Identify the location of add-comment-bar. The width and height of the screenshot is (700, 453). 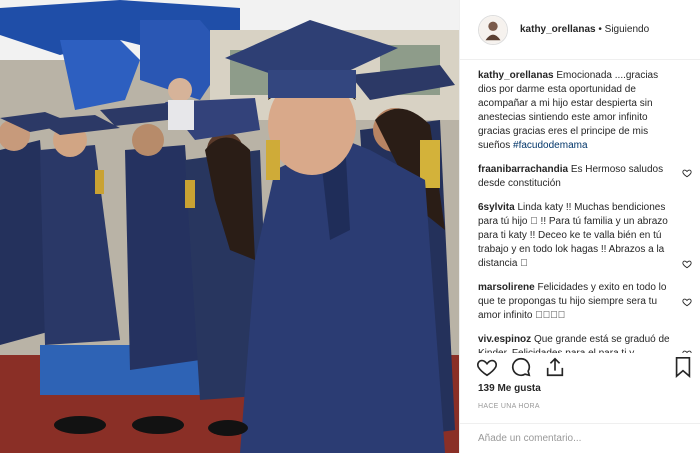
(580, 438).